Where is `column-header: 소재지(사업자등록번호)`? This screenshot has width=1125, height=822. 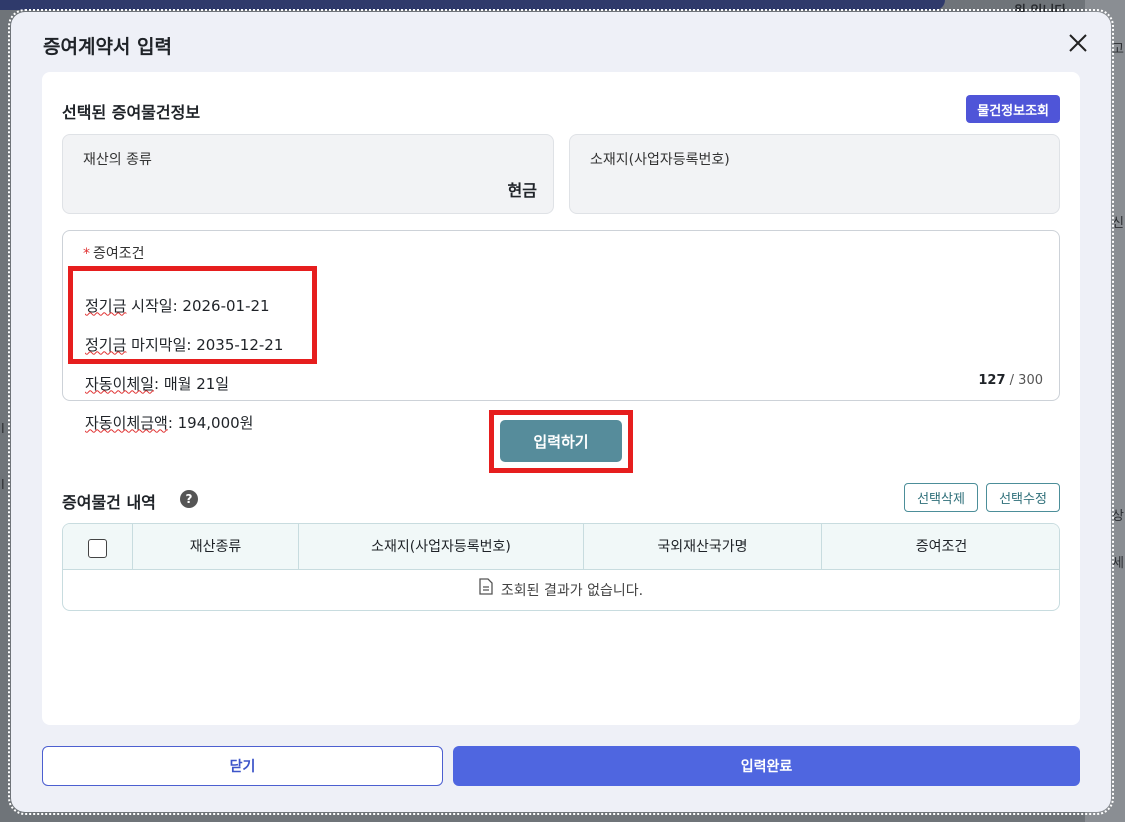
column-header: 소재지(사업자등록번호) is located at coordinates (441, 547).